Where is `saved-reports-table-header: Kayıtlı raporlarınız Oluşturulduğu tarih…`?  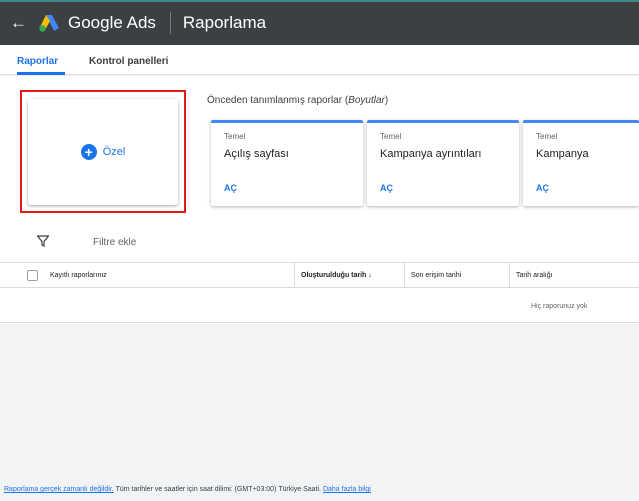 saved-reports-table-header: Kayıtlı raporlarınız Oluşturulduğu tarih… is located at coordinates (319, 275).